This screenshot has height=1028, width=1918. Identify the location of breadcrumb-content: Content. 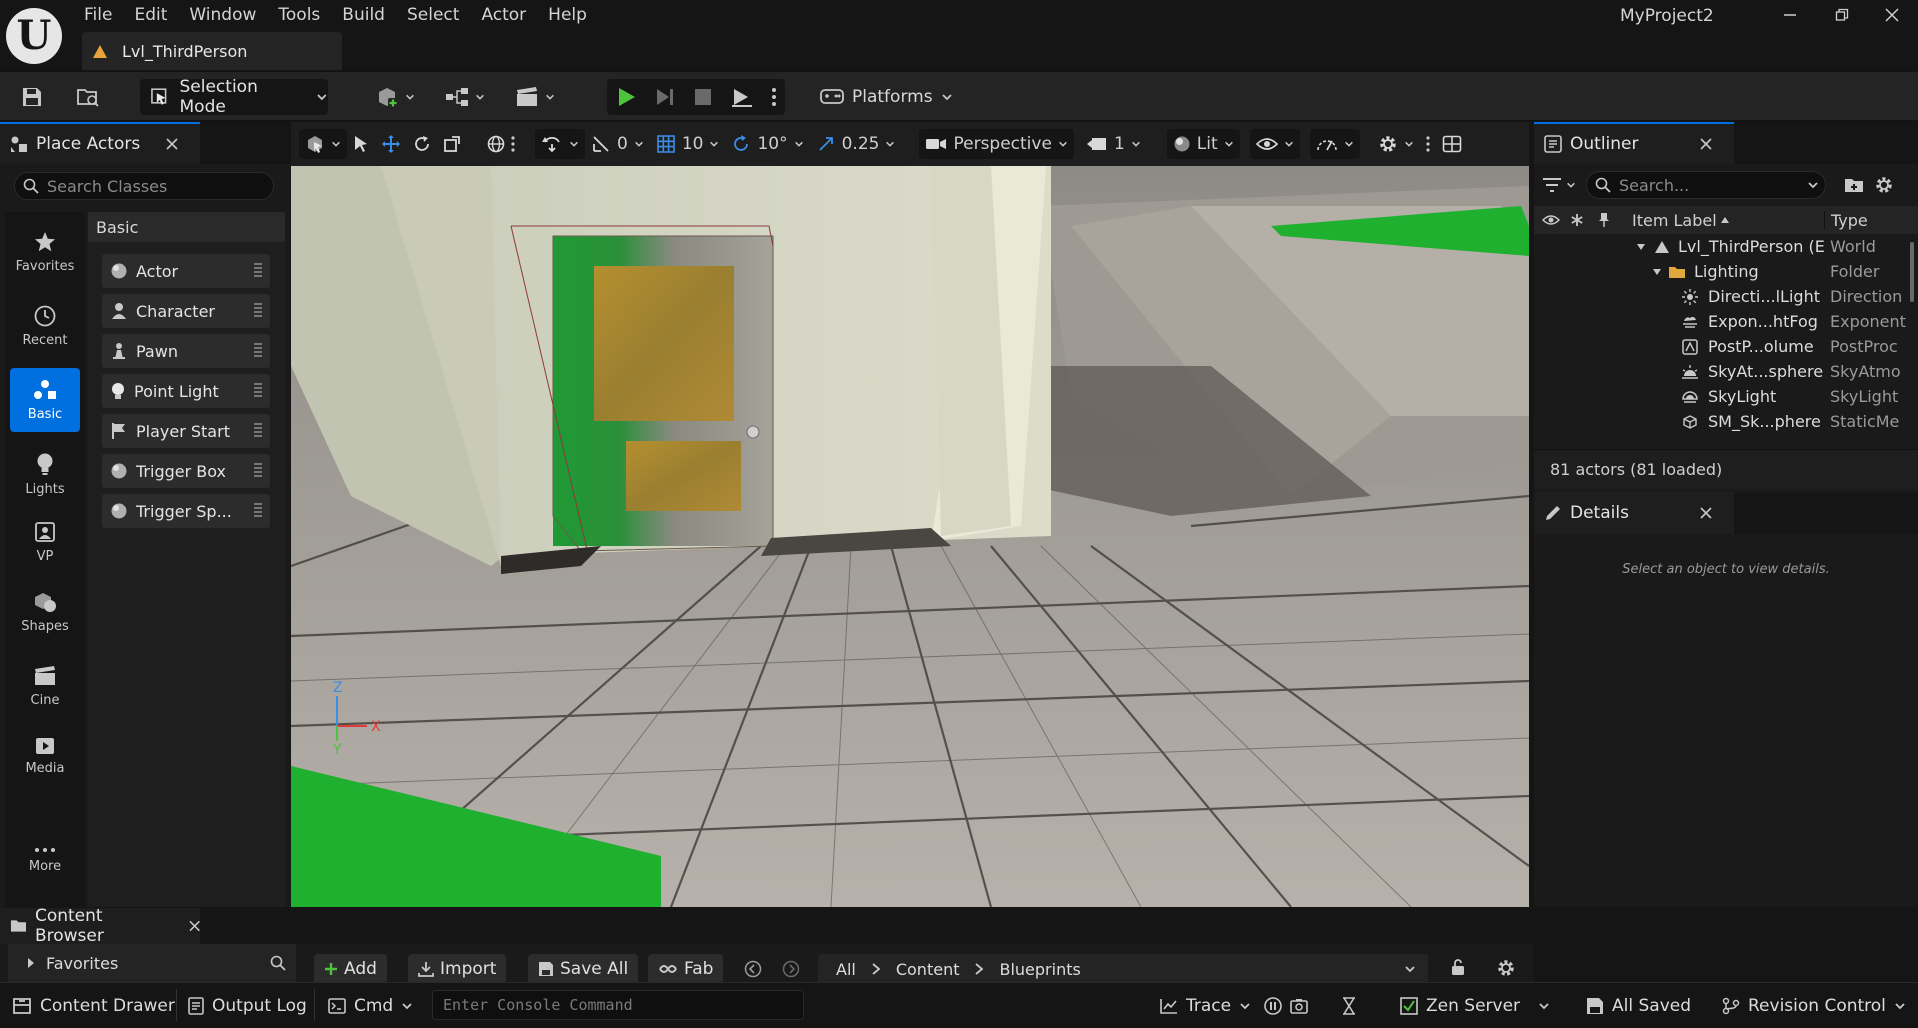
(928, 969).